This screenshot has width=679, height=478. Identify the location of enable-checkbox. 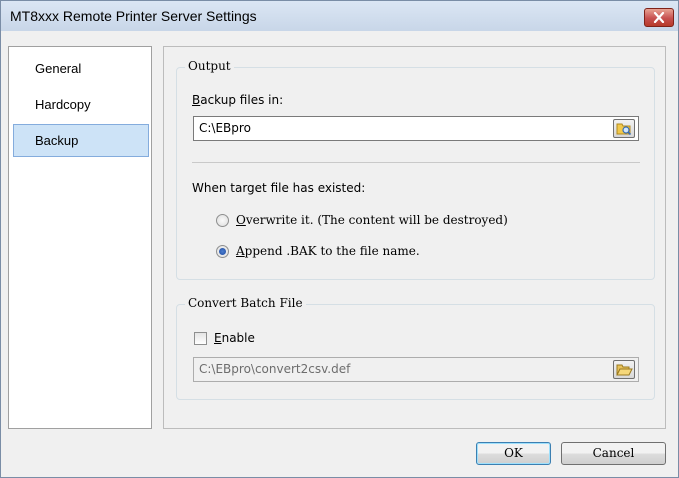
(200, 338).